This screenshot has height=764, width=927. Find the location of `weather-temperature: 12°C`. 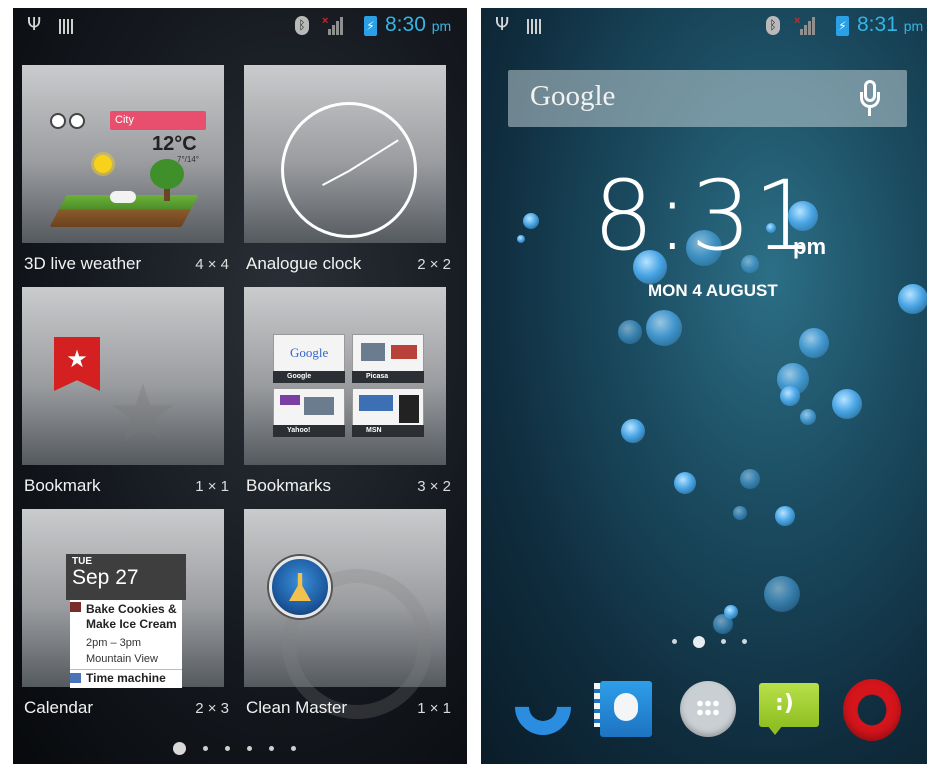

weather-temperature: 12°C is located at coordinates (174, 144).